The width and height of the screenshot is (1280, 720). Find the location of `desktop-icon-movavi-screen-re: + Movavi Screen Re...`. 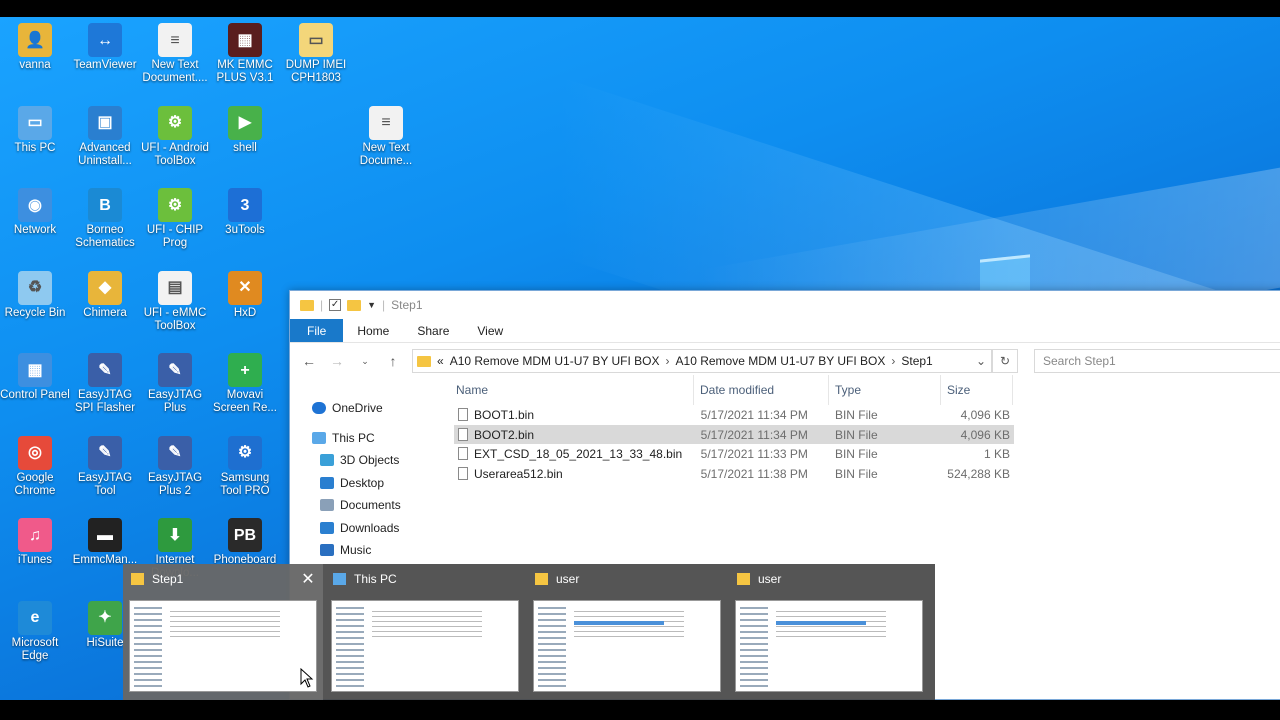

desktop-icon-movavi-screen-re: + Movavi Screen Re... is located at coordinates (245, 384).